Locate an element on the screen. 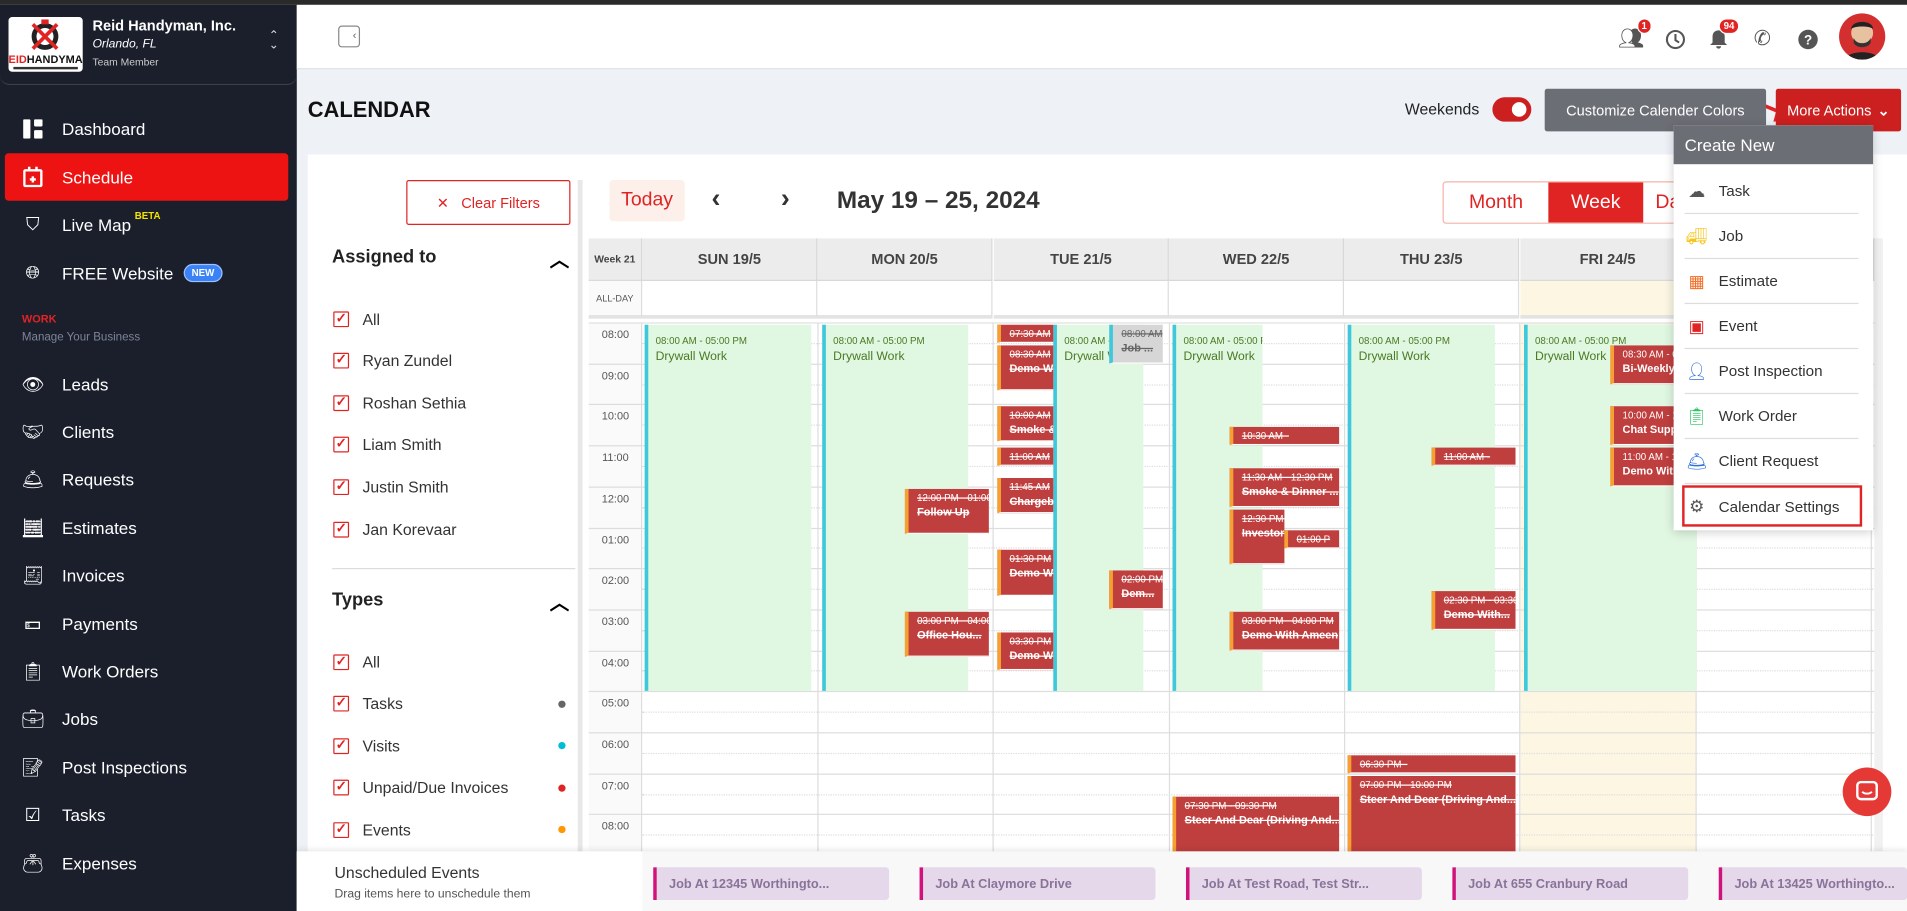 The width and height of the screenshot is (1907, 911). chevron-up-down-icon: ⌃ ⌄ is located at coordinates (274, 41).